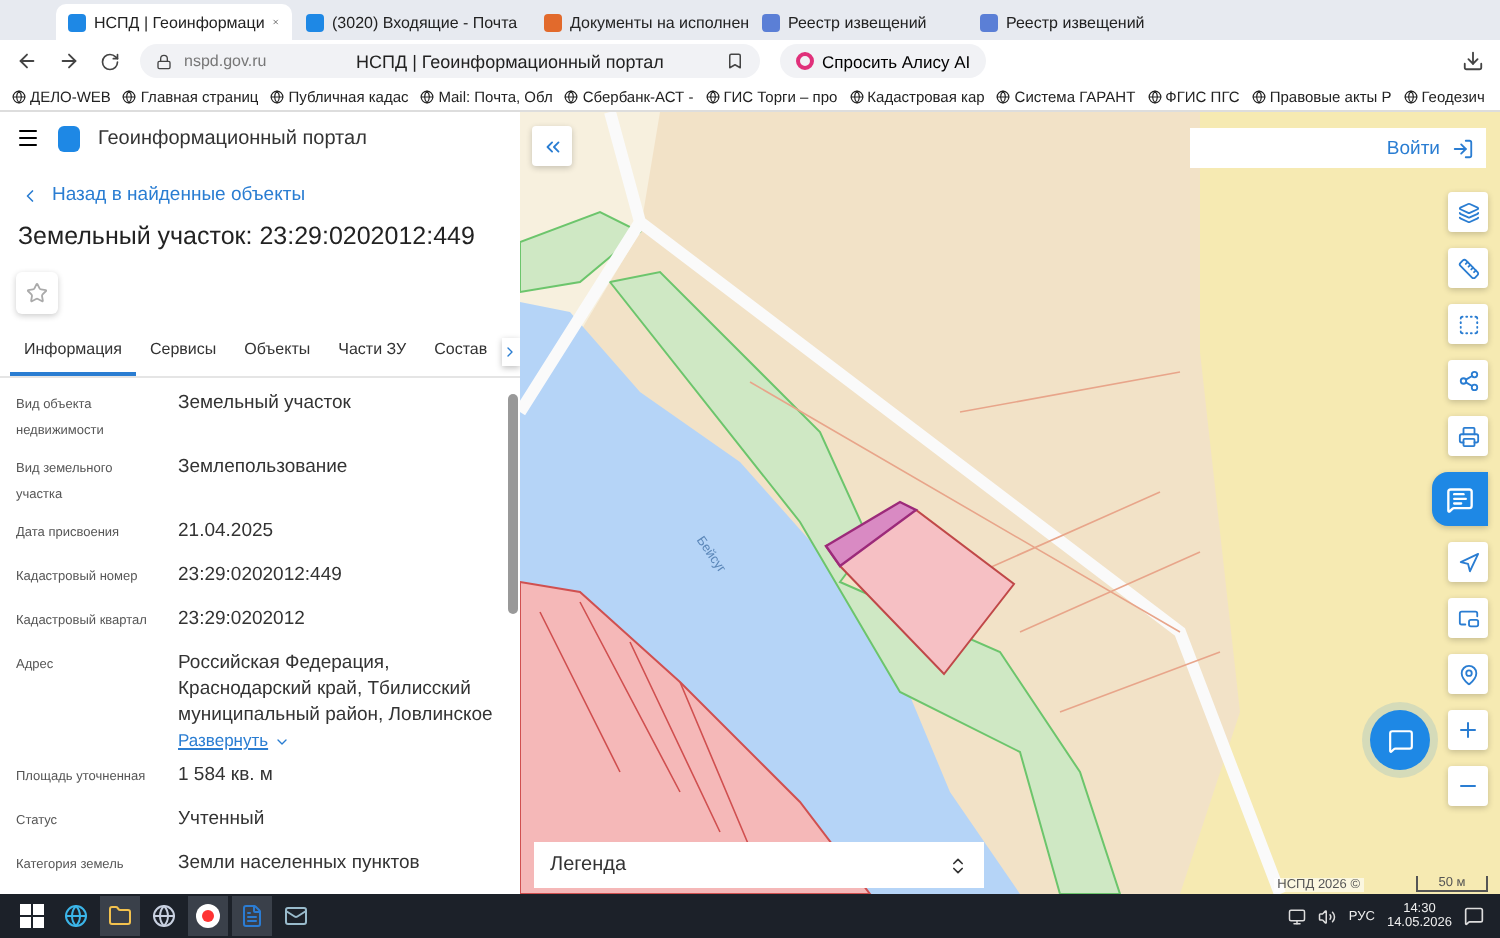 The height and width of the screenshot is (938, 1500). What do you see at coordinates (183, 358) in the screenshot?
I see `info-tab: Сервисы` at bounding box center [183, 358].